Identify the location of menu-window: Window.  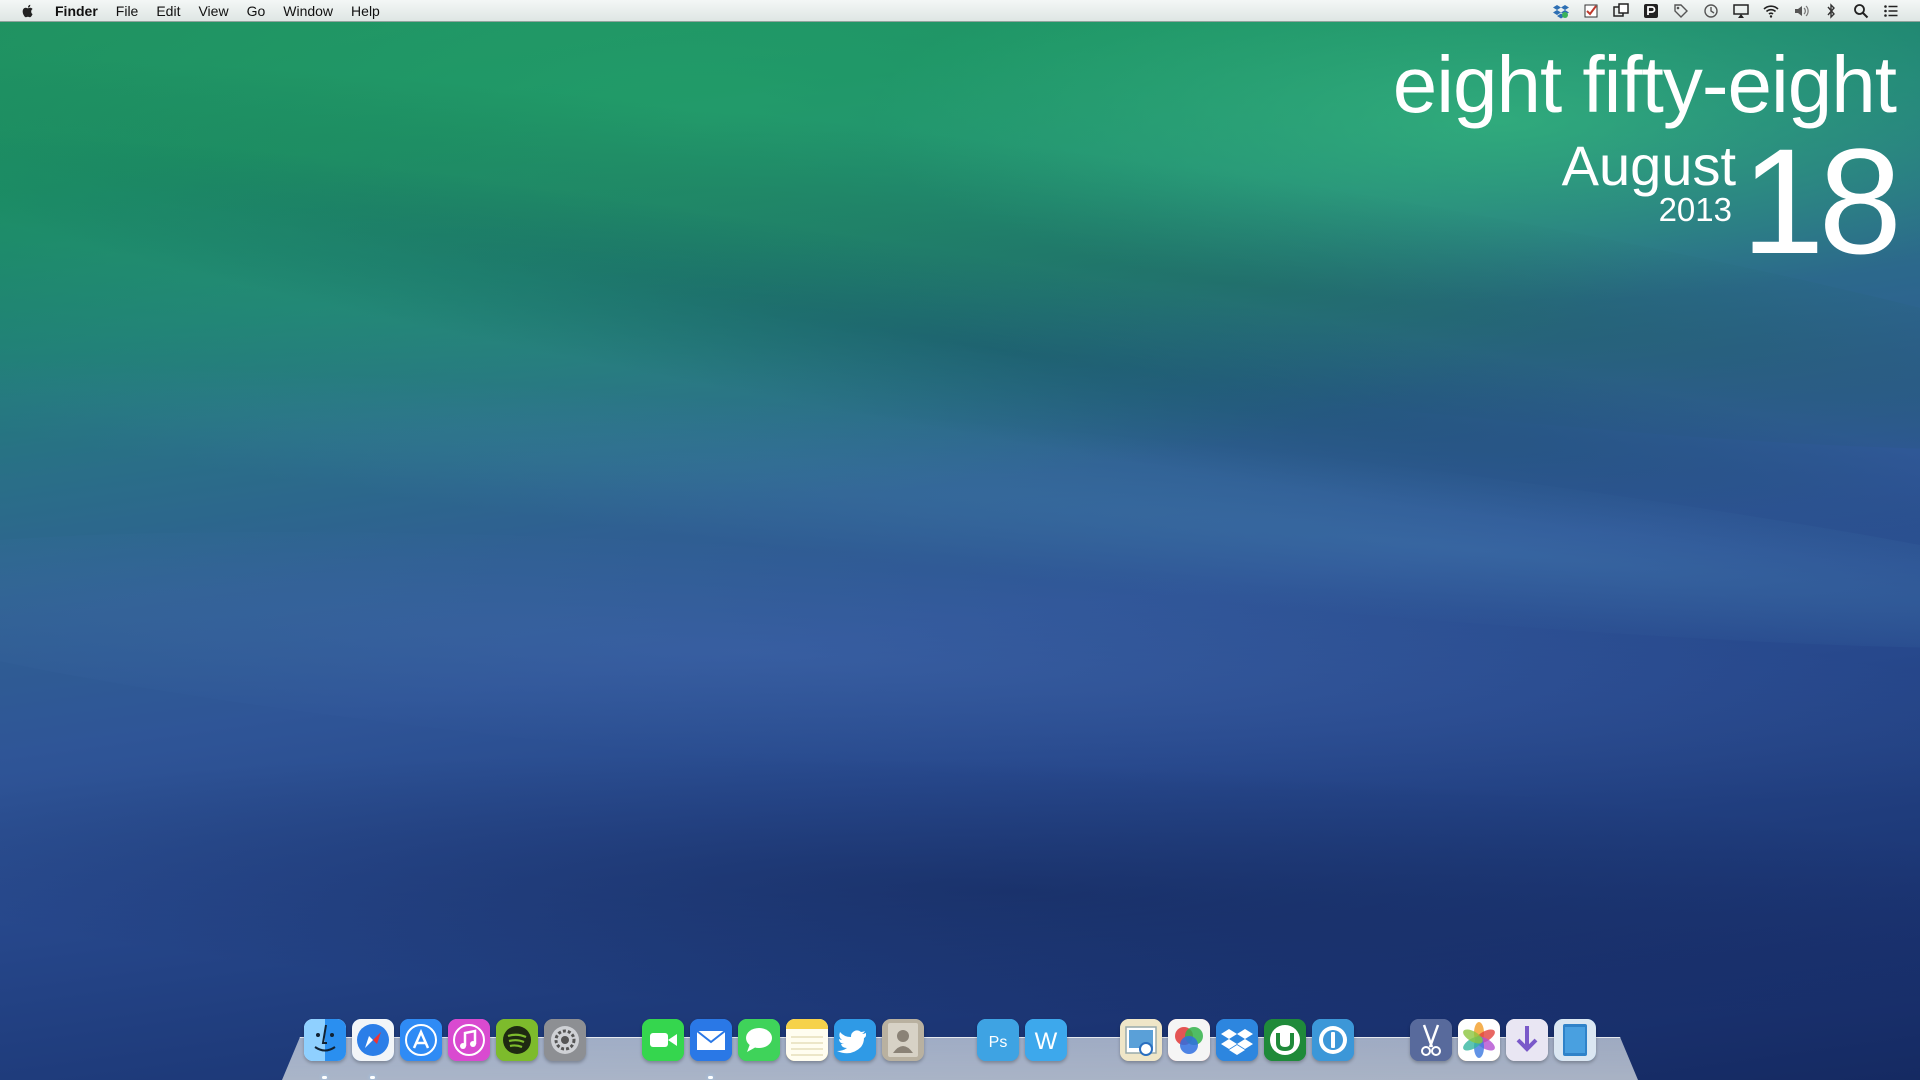
(308, 11).